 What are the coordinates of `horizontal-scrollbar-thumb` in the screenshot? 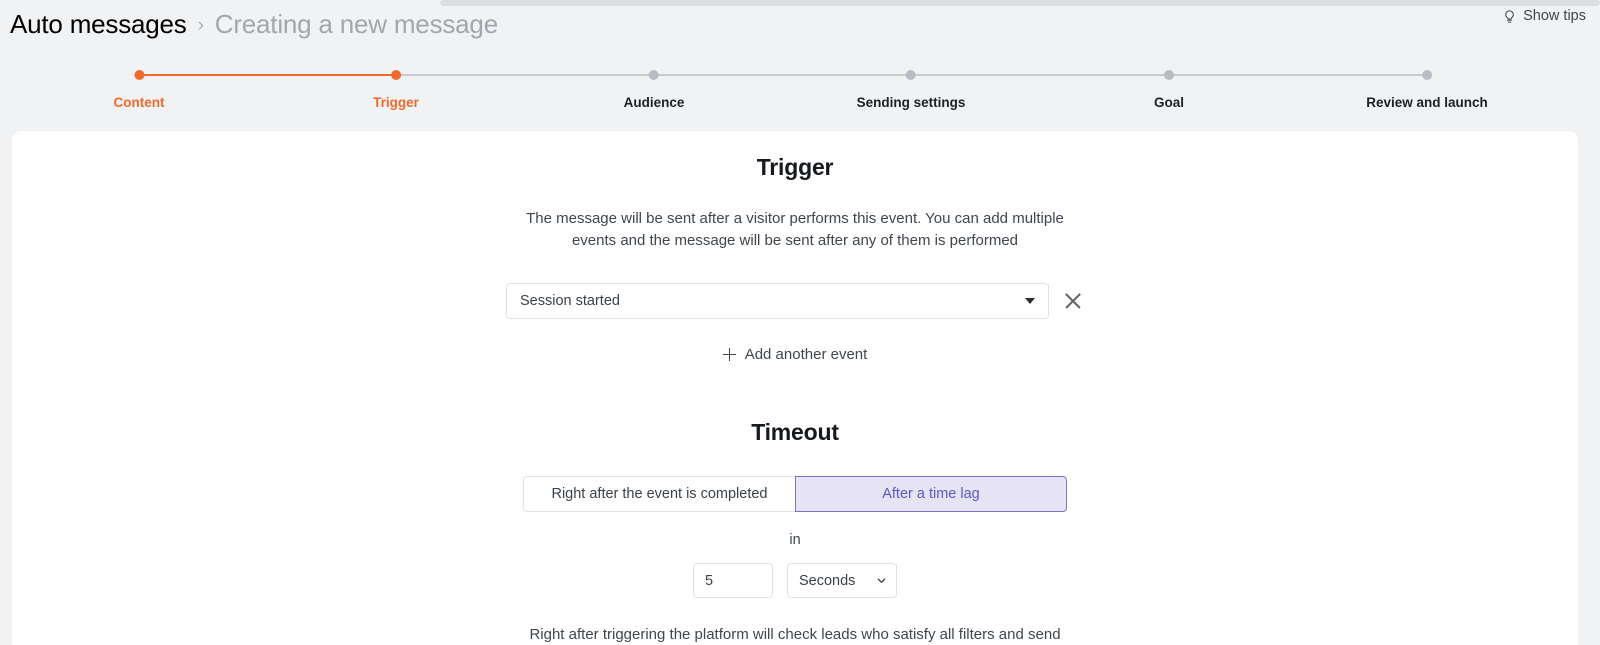 It's located at (1020, 3).